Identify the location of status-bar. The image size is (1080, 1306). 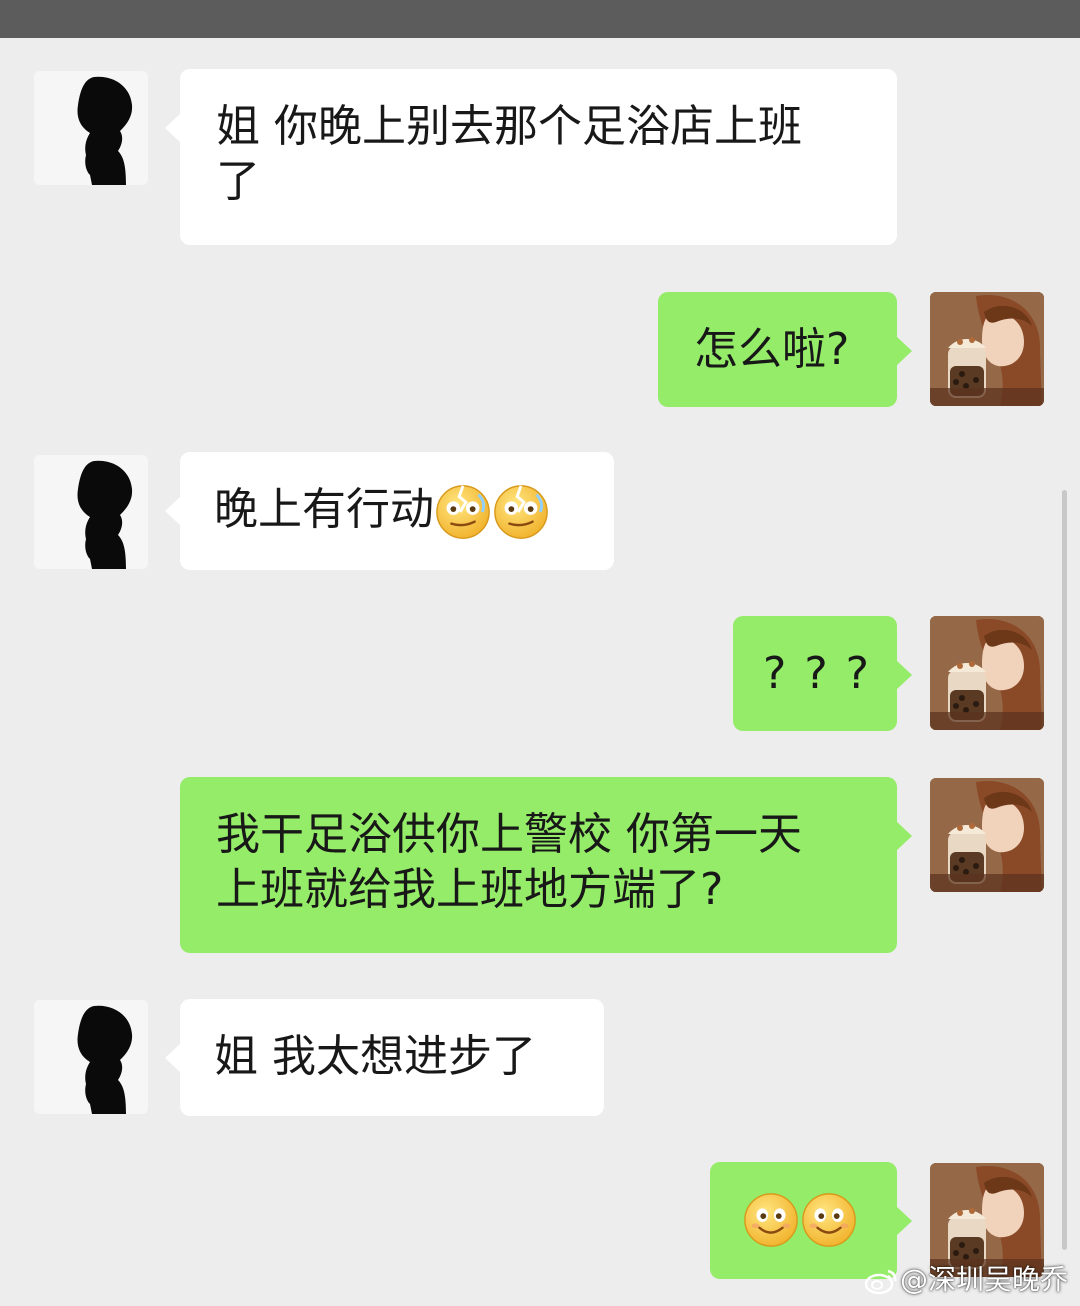
(540, 19).